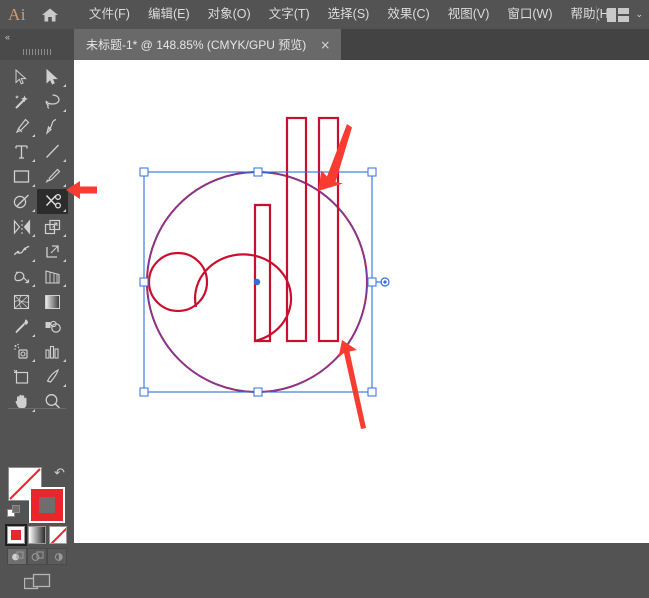 This screenshot has width=649, height=598. I want to click on eyedropper-tool, so click(21, 326).